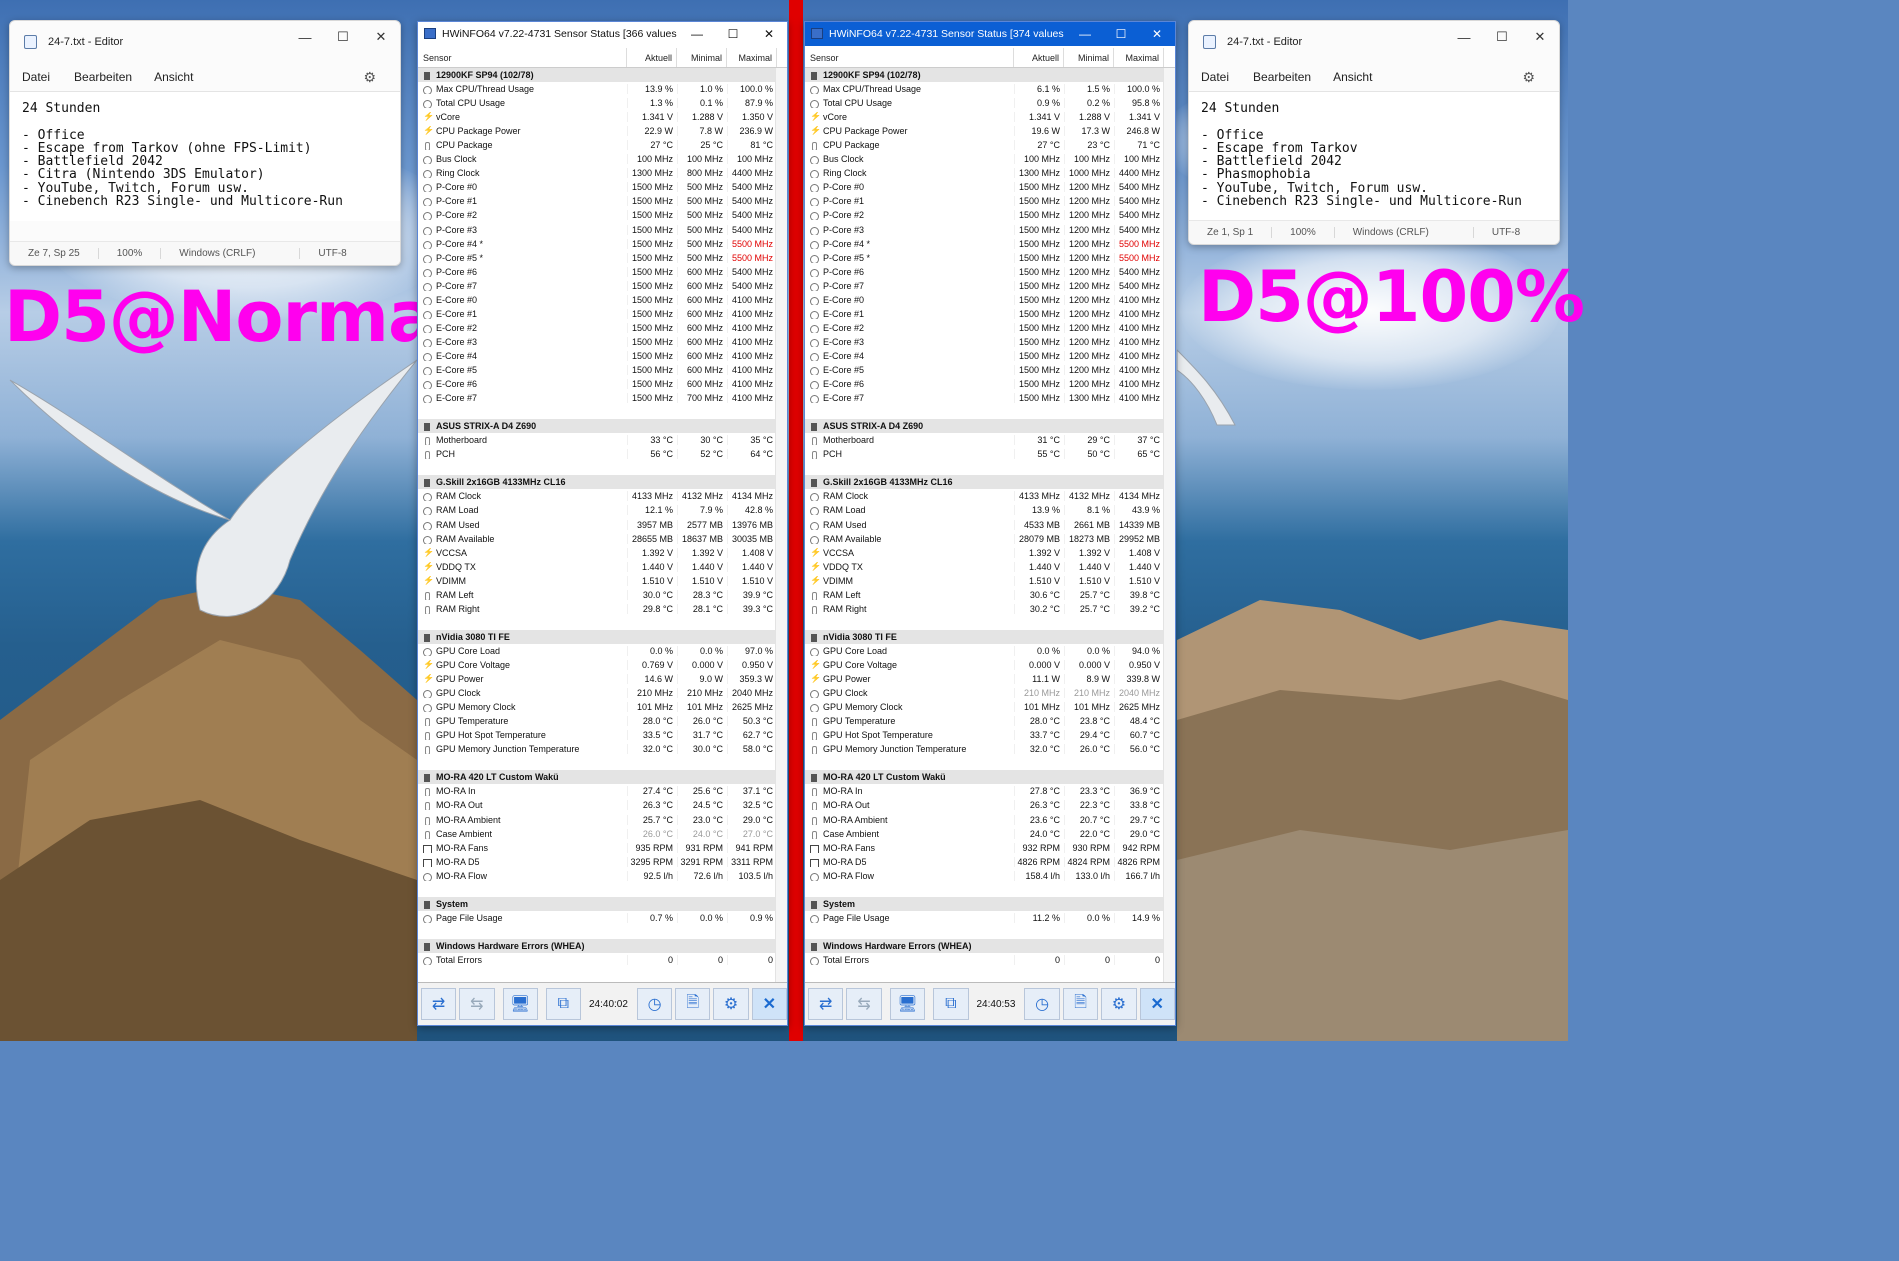  I want to click on sensor-row: Motherboard 33 °C 30 °C 35 °C, so click(602, 440).